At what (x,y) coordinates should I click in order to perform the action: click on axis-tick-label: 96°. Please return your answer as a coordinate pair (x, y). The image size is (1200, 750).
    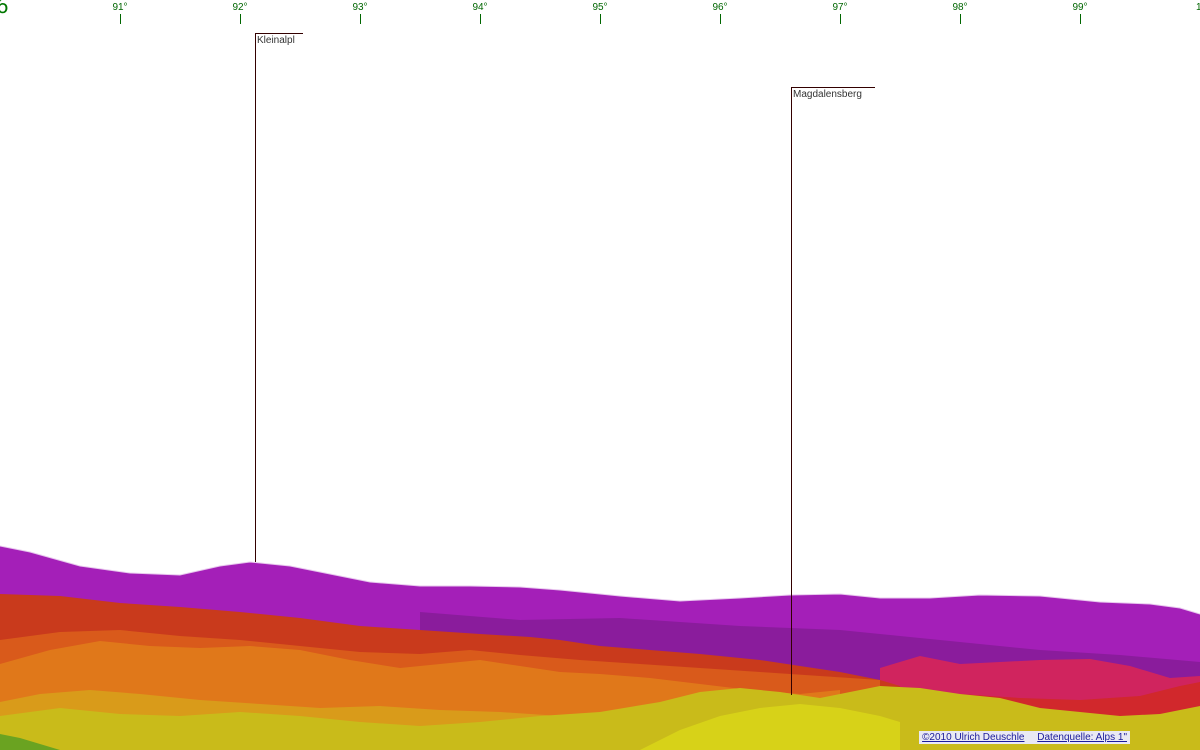
    Looking at the image, I should click on (720, 7).